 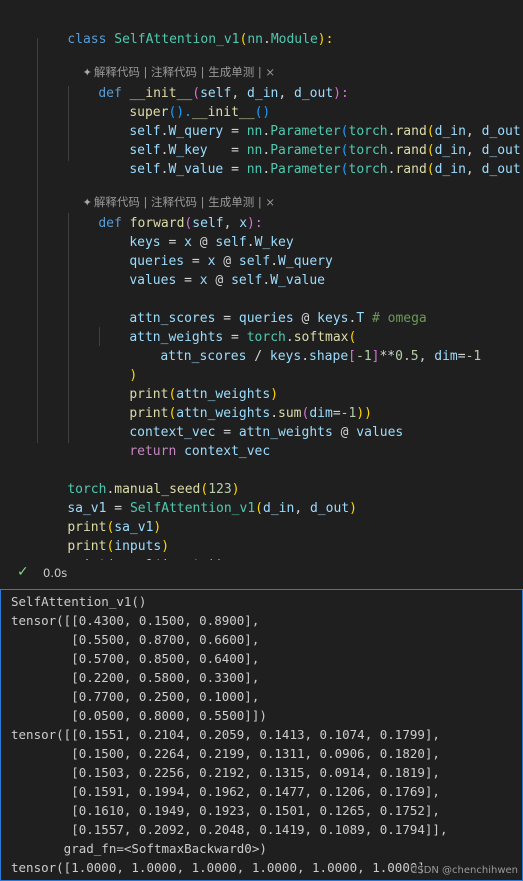 I want to click on token: Module, so click(x=294, y=39).